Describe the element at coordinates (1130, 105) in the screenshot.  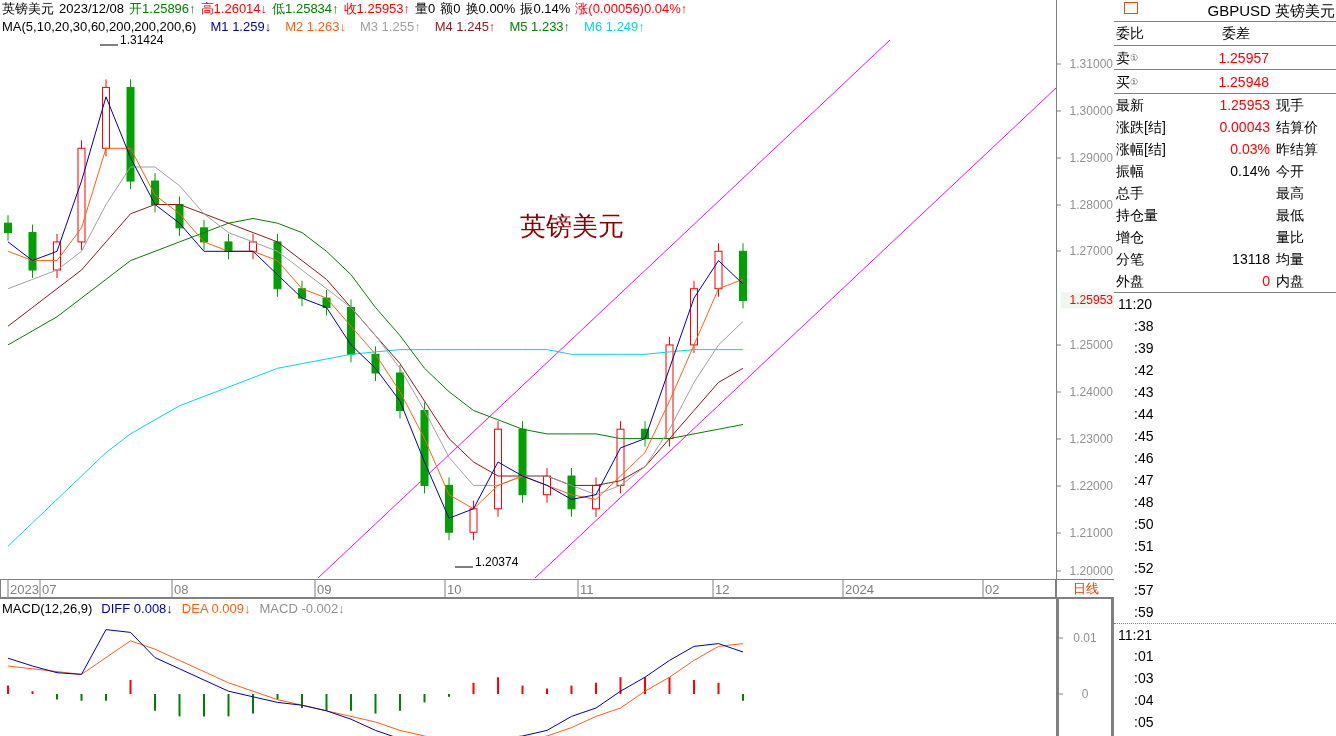
I see `stat-label: 最新` at that location.